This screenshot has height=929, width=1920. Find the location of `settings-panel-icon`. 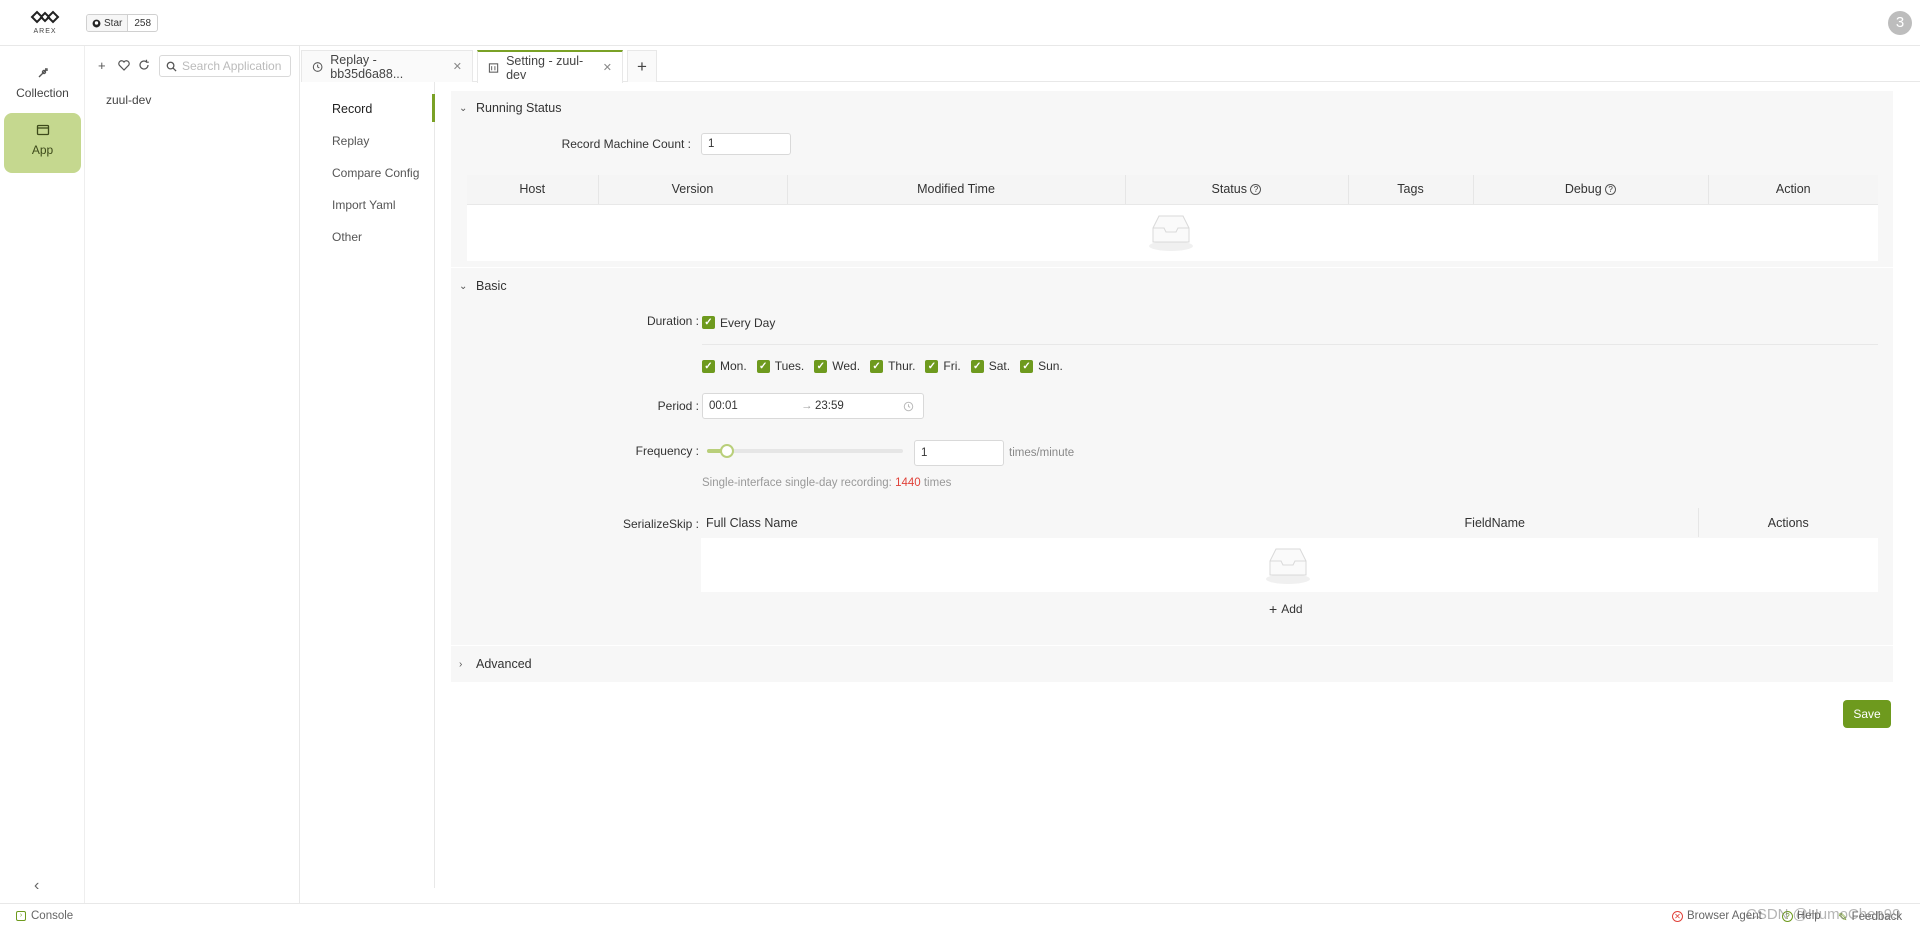

settings-panel-icon is located at coordinates (493, 67).